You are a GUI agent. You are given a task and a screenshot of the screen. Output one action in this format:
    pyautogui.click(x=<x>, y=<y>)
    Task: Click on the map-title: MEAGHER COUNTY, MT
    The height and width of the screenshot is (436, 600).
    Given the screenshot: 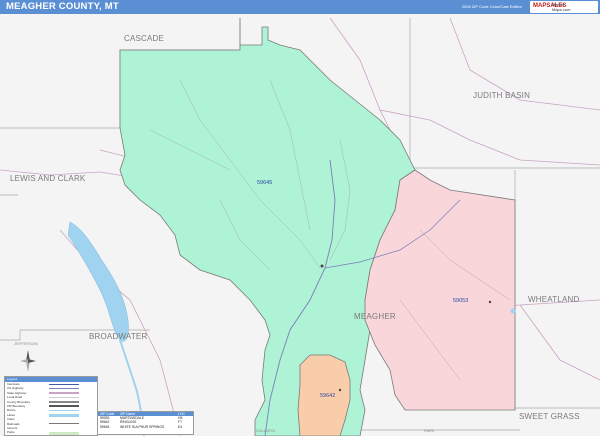 What is the action you would take?
    pyautogui.click(x=62, y=6)
    